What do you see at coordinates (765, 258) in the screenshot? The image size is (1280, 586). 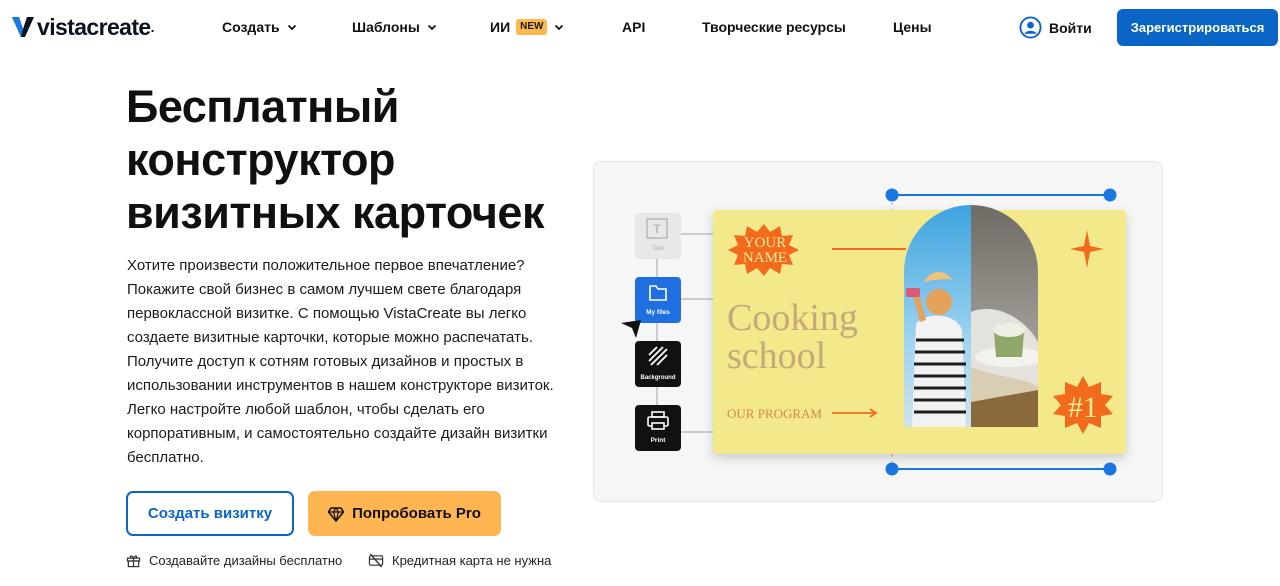 I see `badge-name: NAME` at bounding box center [765, 258].